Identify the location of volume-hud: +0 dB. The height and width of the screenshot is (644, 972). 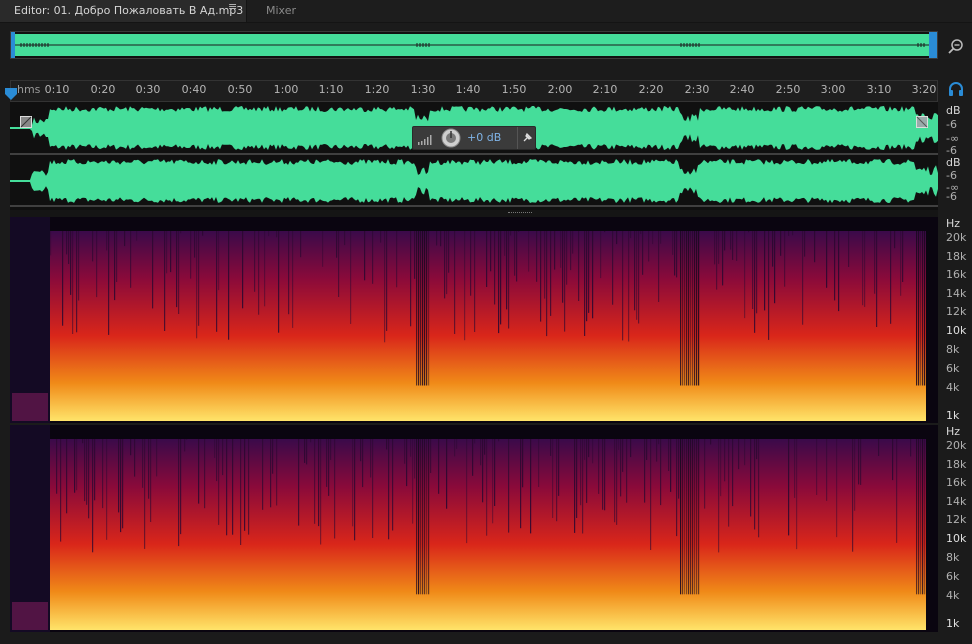
(474, 138).